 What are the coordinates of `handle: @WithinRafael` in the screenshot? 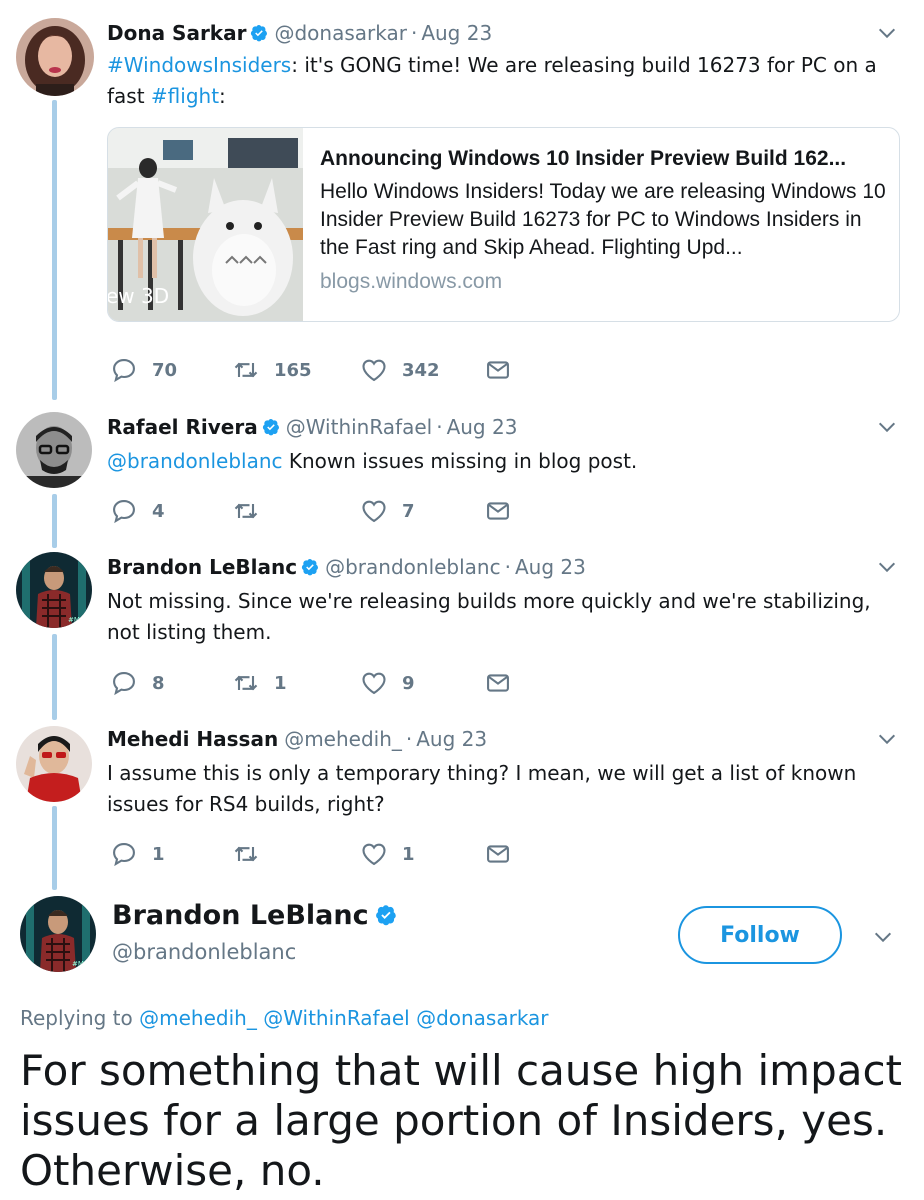 It's located at (359, 427).